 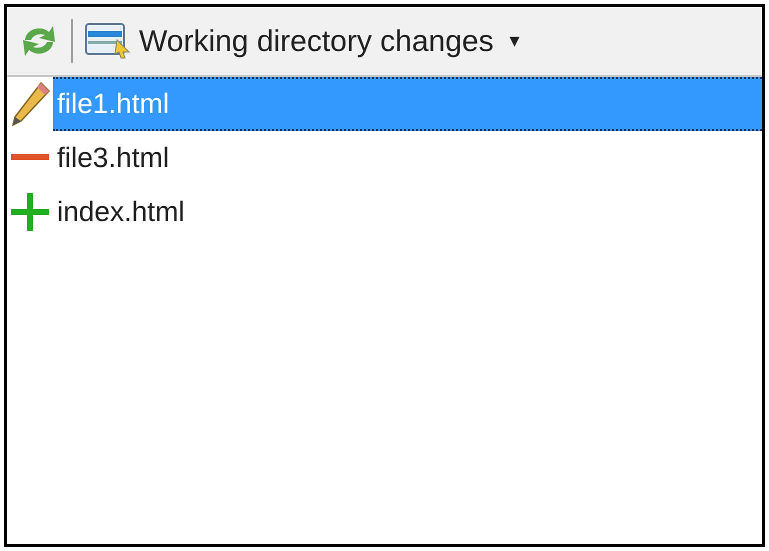 What do you see at coordinates (407, 212) in the screenshot?
I see `file-item: index.html` at bounding box center [407, 212].